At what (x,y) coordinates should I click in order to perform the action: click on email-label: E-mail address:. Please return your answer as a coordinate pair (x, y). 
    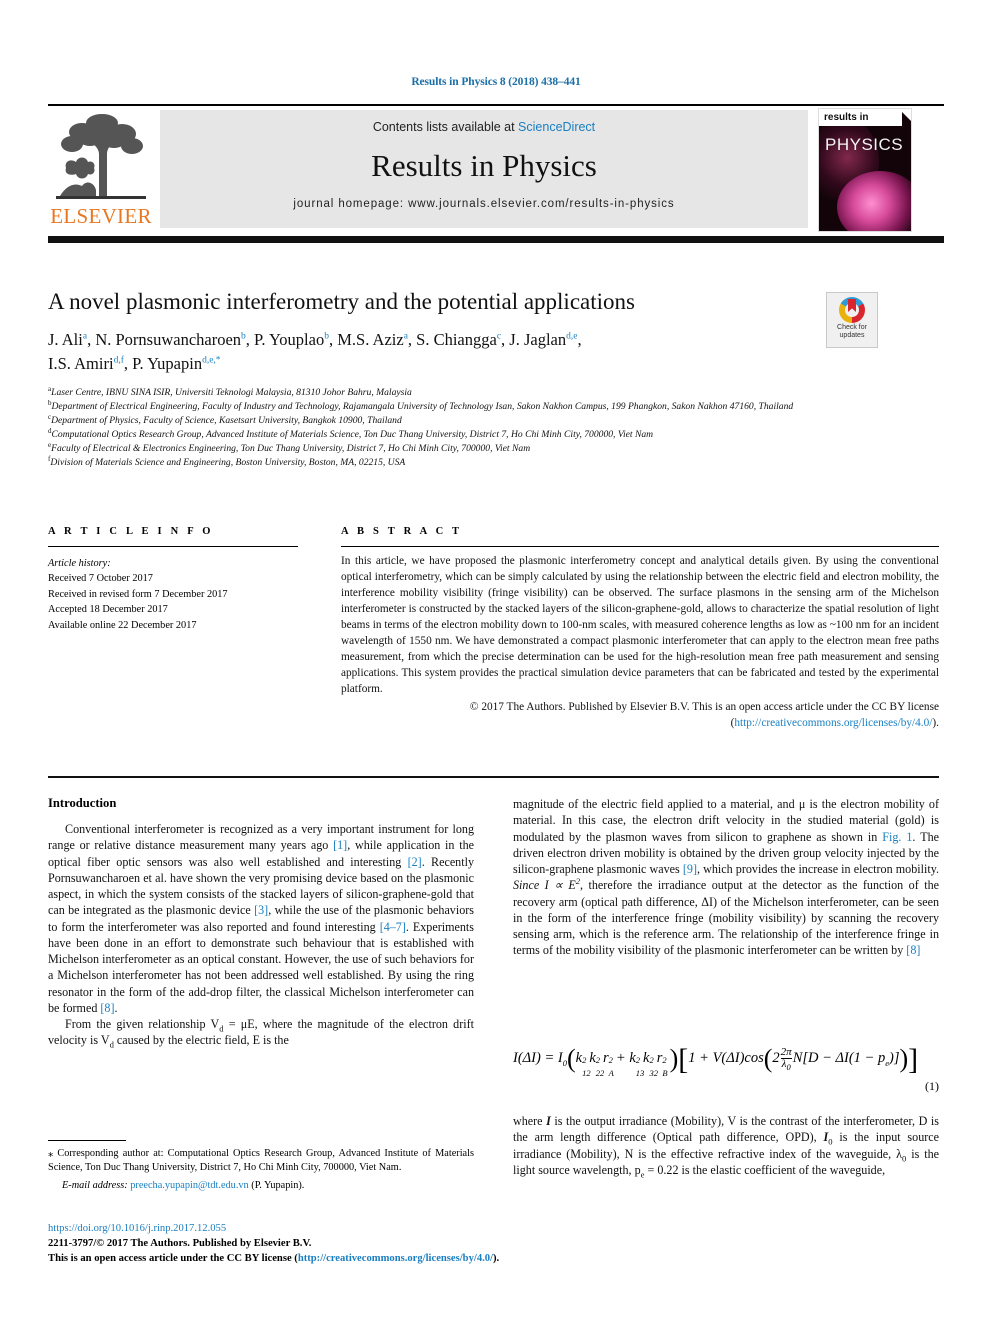
    Looking at the image, I should click on (95, 1186).